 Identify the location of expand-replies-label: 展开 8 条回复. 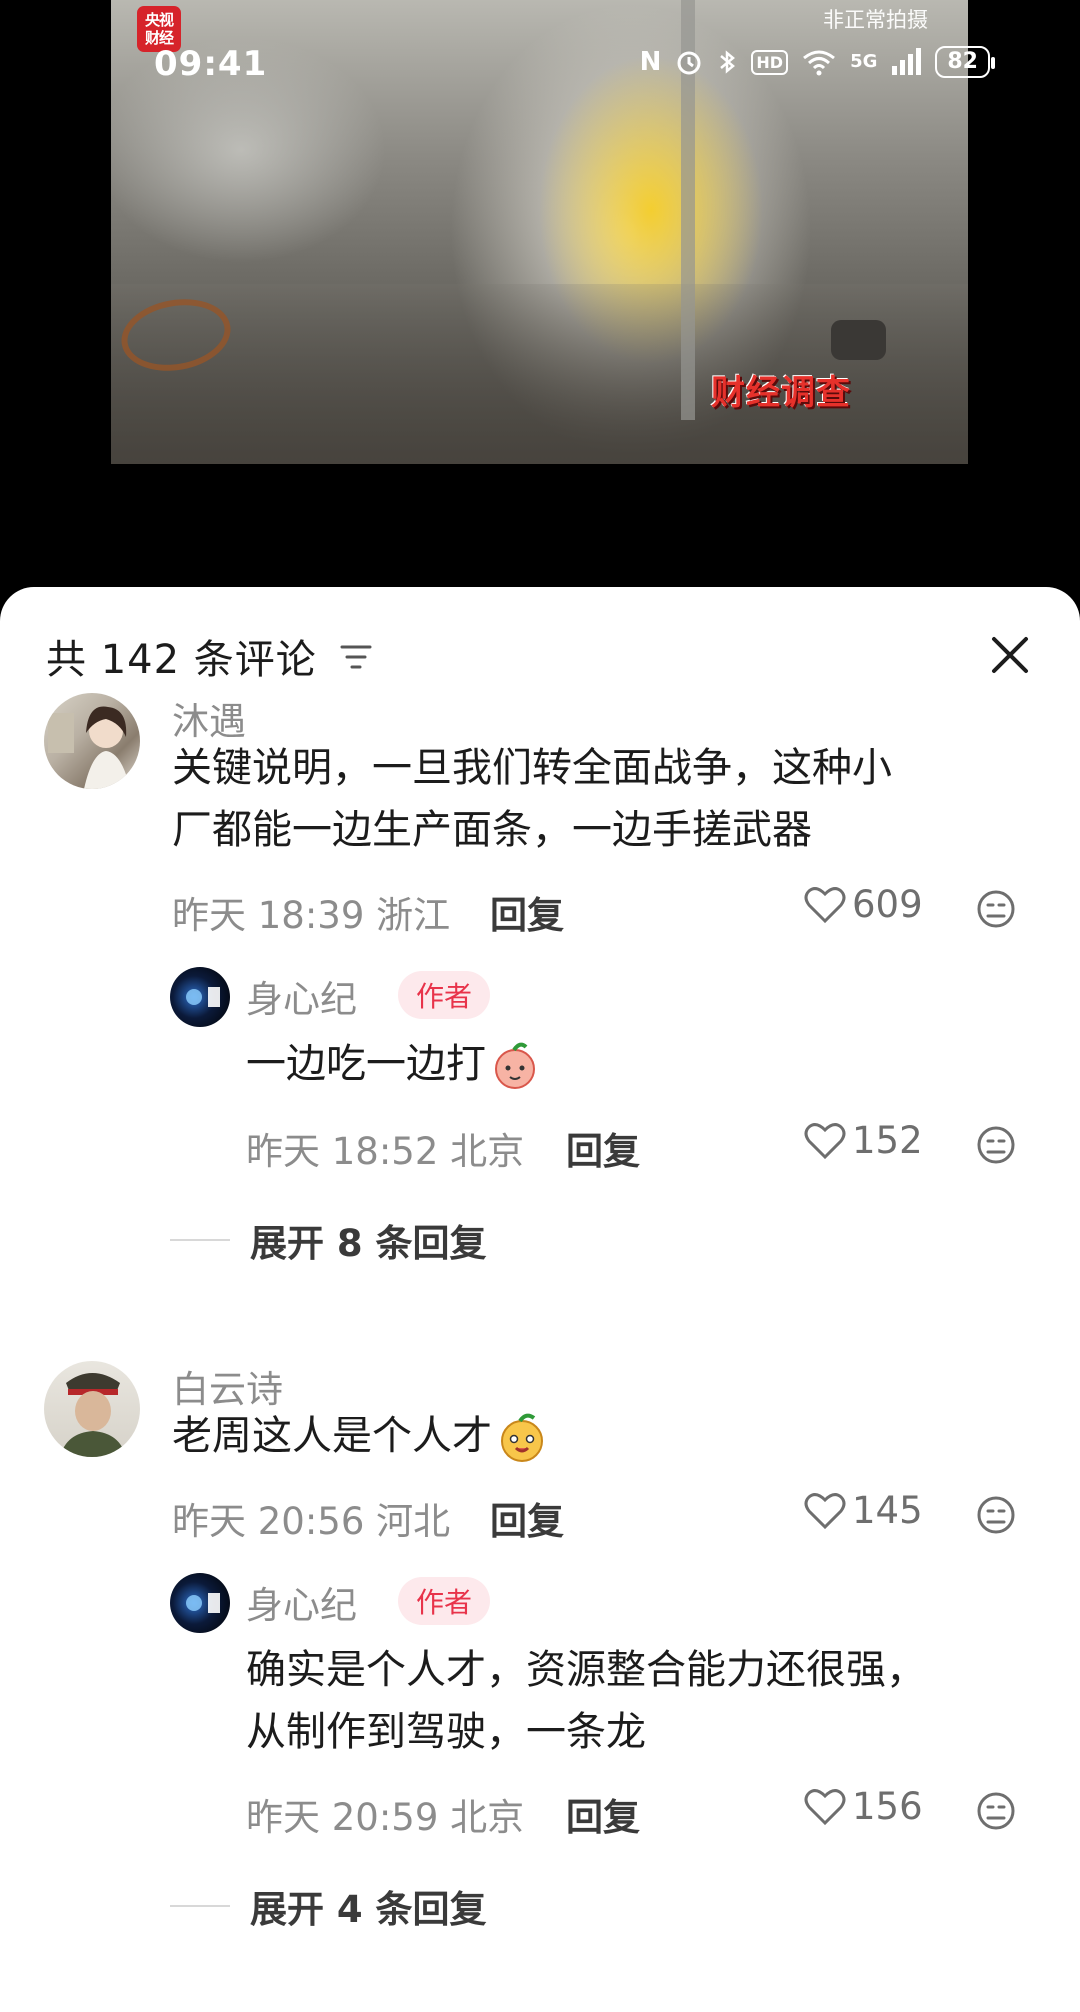
(368, 1243).